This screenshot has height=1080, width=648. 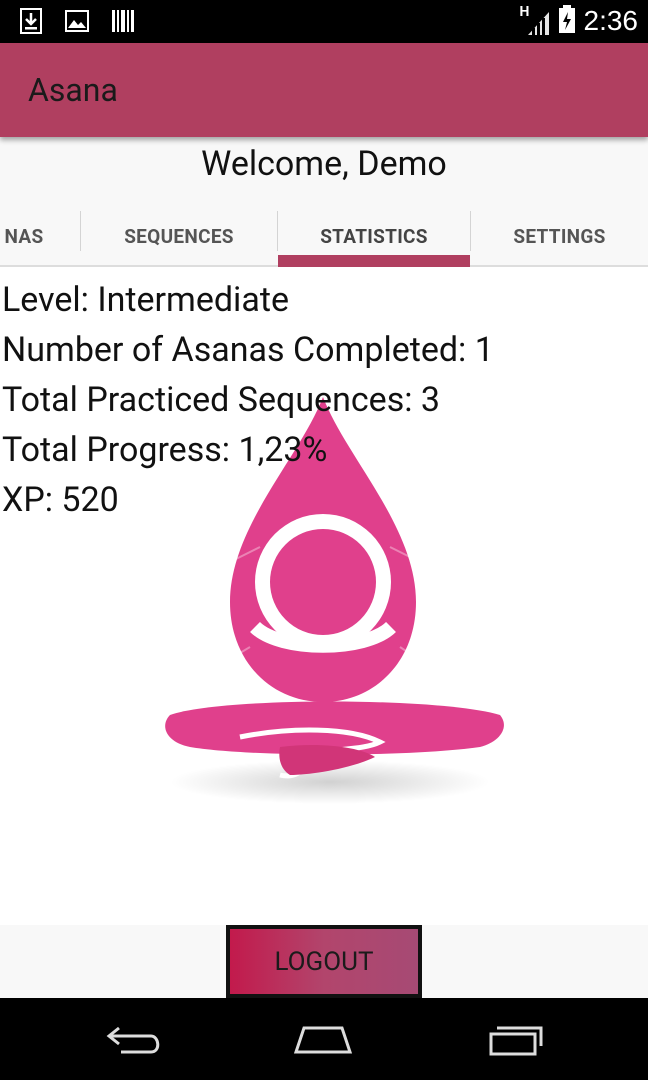 I want to click on download-icon, so click(x=31, y=21).